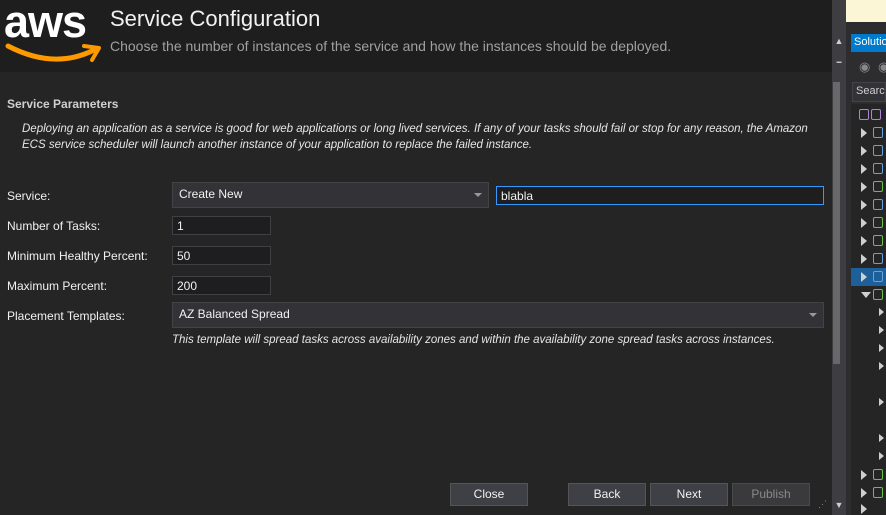 This screenshot has height=515, width=886. I want to click on collapse-icon, so click(866, 295).